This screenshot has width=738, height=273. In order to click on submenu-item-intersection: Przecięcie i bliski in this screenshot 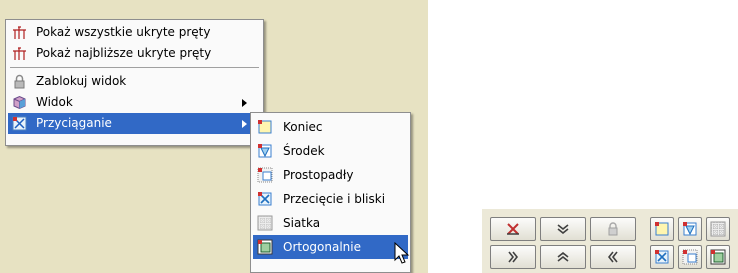, I will do `click(330, 199)`.